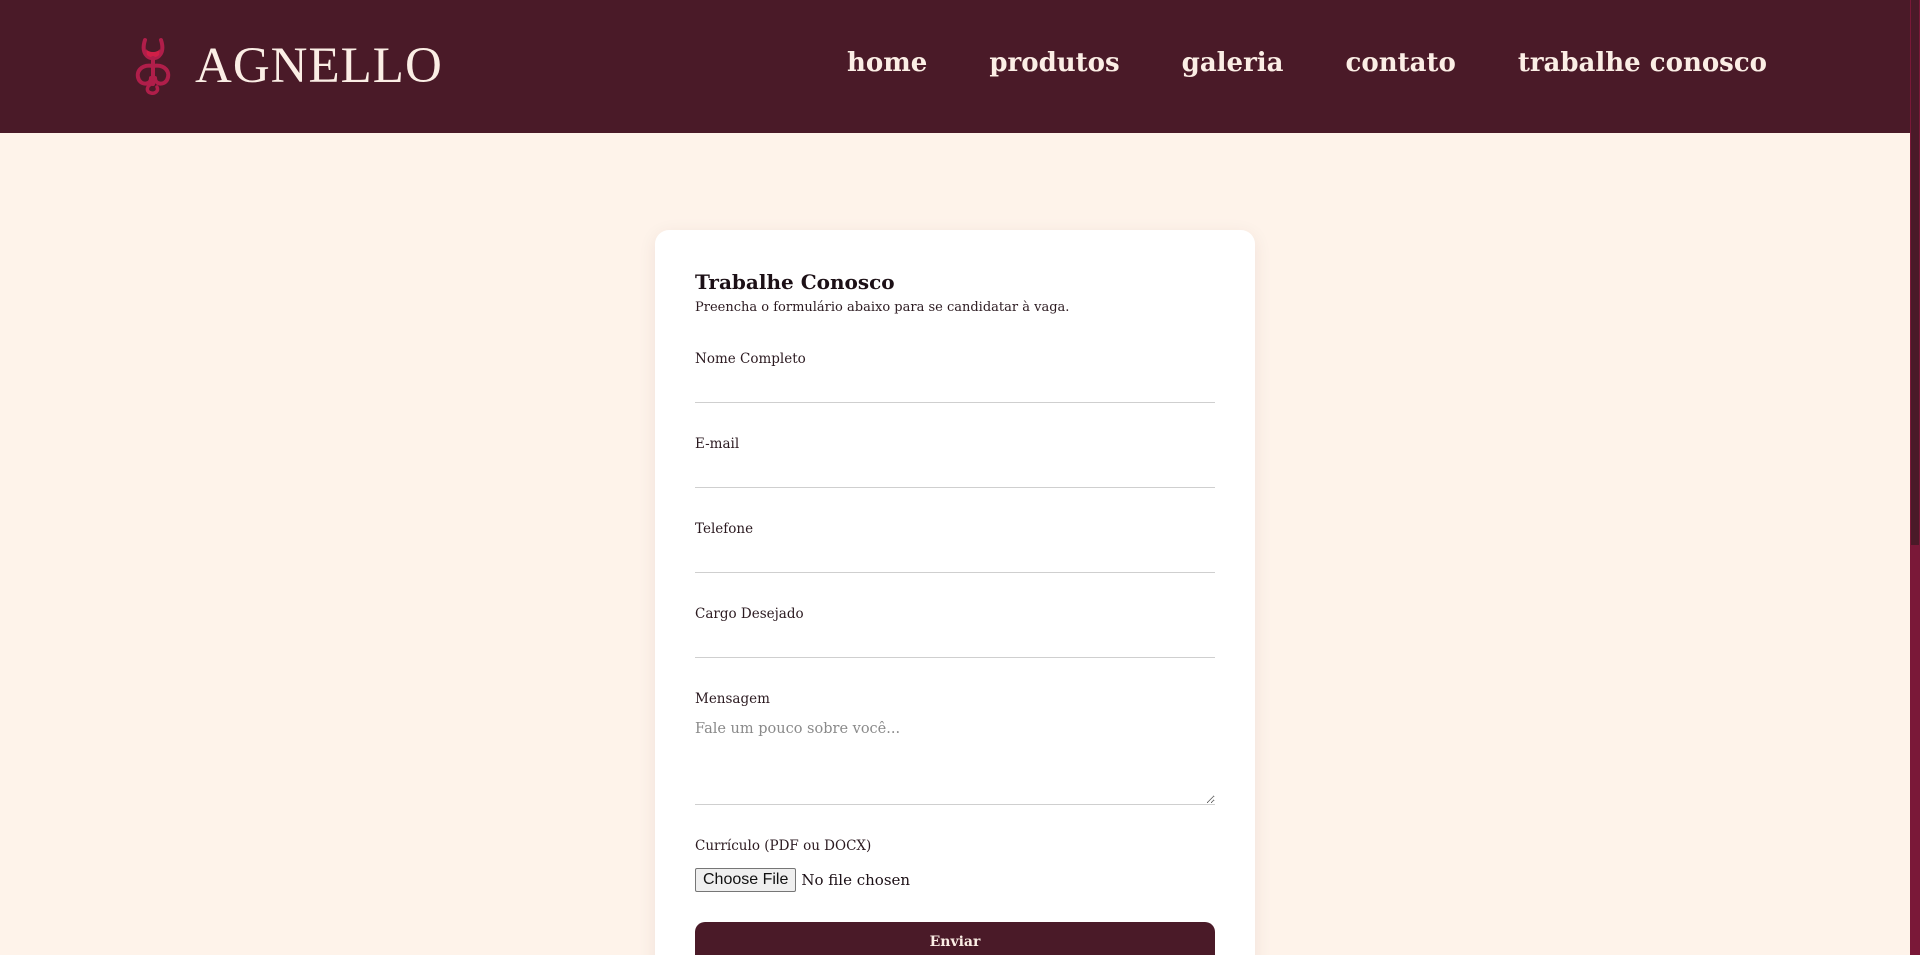 Image resolution: width=1920 pixels, height=955 pixels. What do you see at coordinates (746, 880) in the screenshot?
I see `choose-file-button: Choose File` at bounding box center [746, 880].